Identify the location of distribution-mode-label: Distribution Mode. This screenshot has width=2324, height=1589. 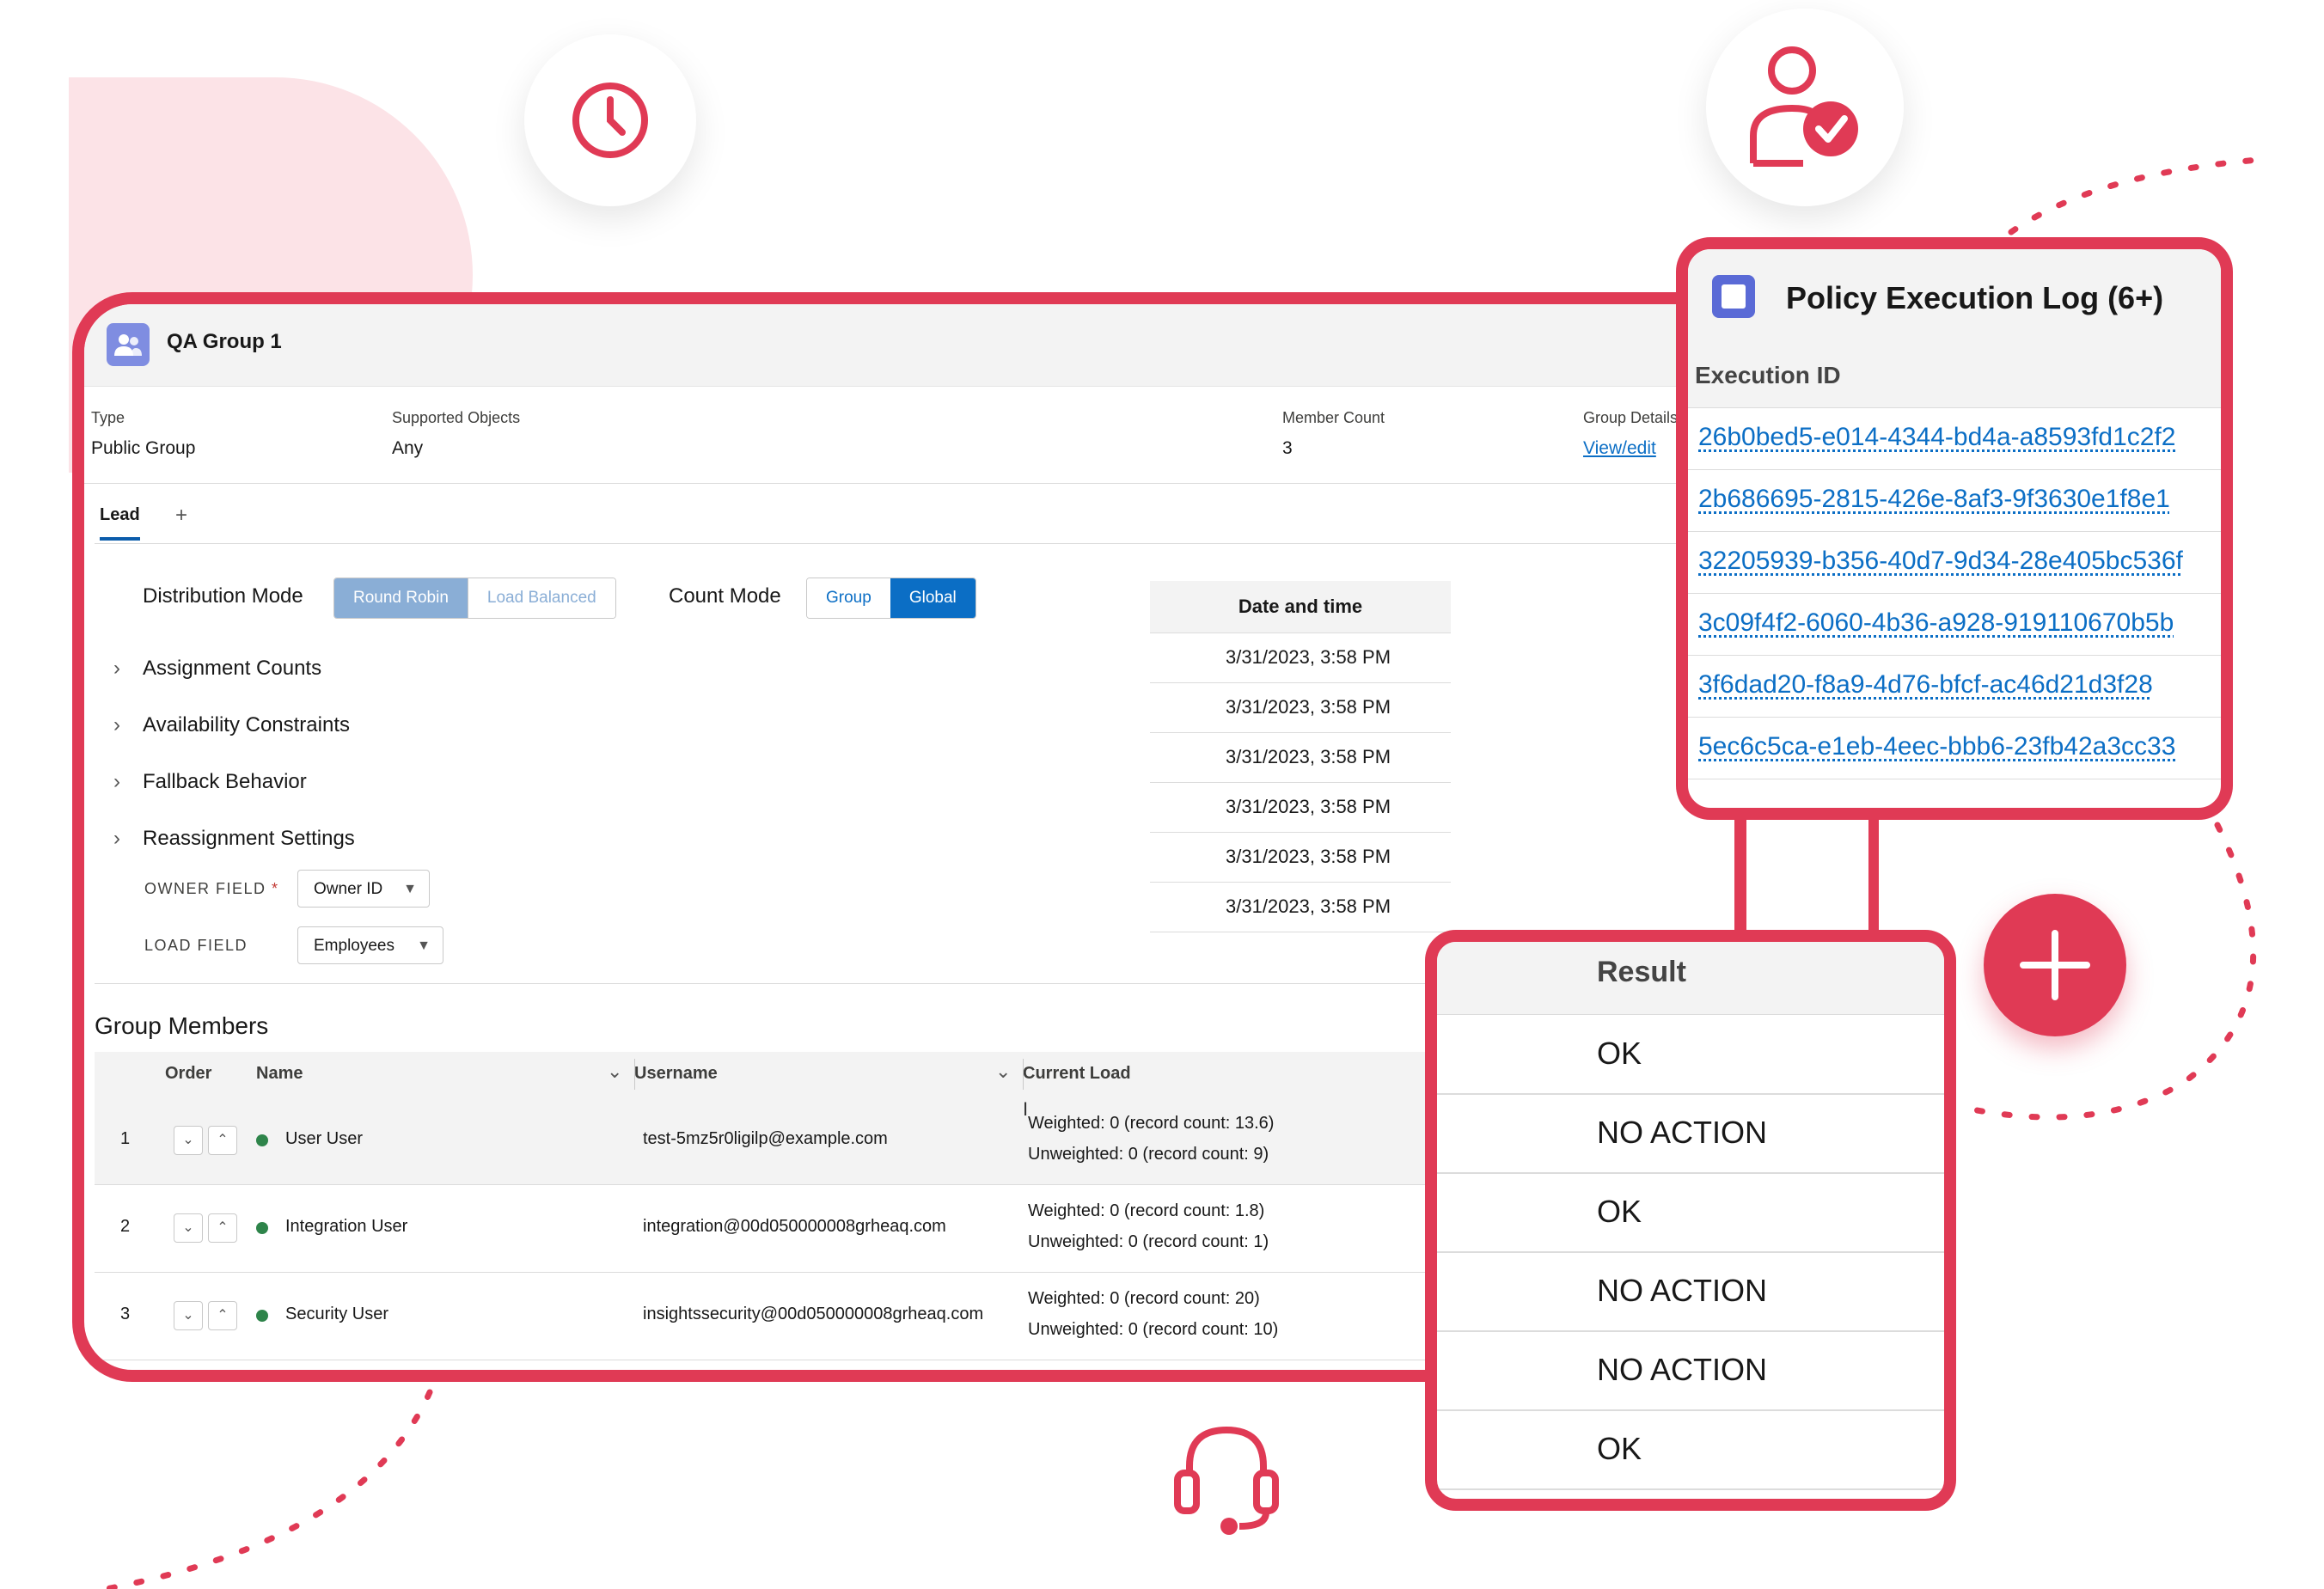
(223, 596).